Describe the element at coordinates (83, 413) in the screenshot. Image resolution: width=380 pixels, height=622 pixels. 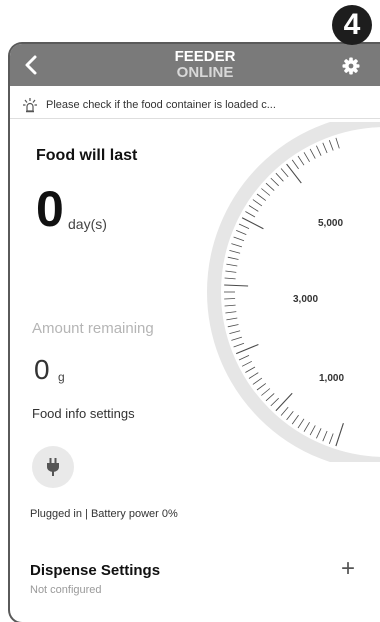
I see `food-info-settings-link: Food info settings` at that location.